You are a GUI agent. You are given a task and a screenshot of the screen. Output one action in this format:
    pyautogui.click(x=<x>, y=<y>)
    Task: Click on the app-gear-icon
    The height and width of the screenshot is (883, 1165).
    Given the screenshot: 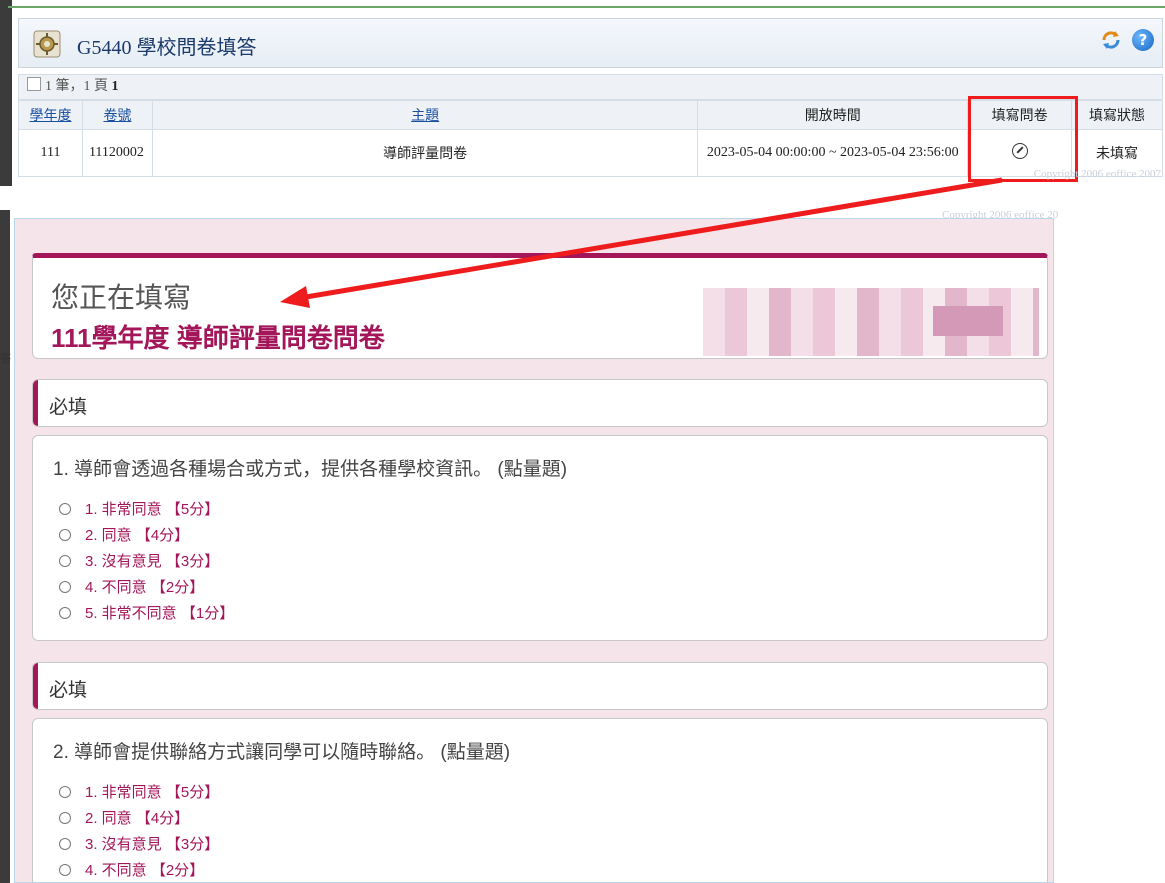 What is the action you would take?
    pyautogui.click(x=47, y=44)
    